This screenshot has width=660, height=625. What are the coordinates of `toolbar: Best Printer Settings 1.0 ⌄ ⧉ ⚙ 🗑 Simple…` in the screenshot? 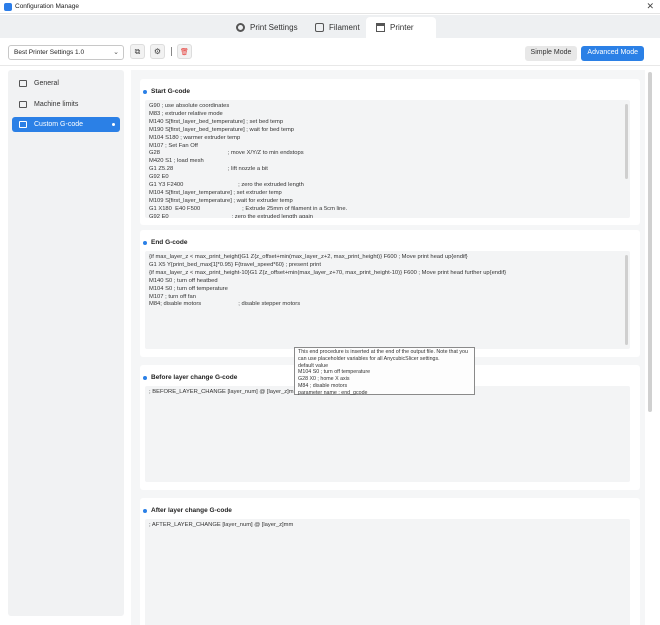 It's located at (330, 52).